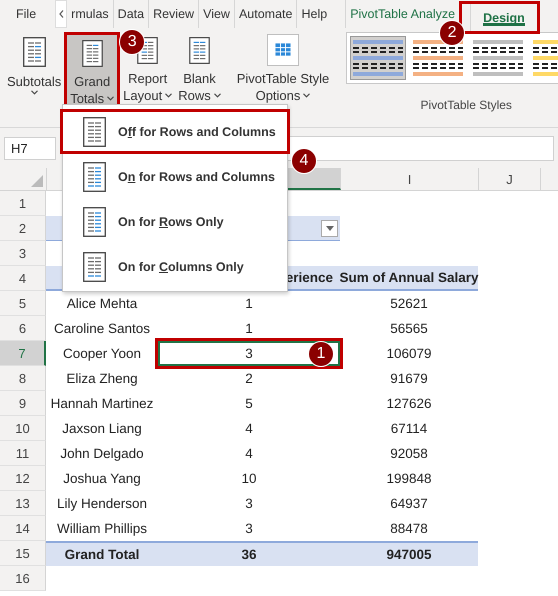 The image size is (558, 596). What do you see at coordinates (409, 379) in the screenshot?
I see `table-cell-text: 91679` at bounding box center [409, 379].